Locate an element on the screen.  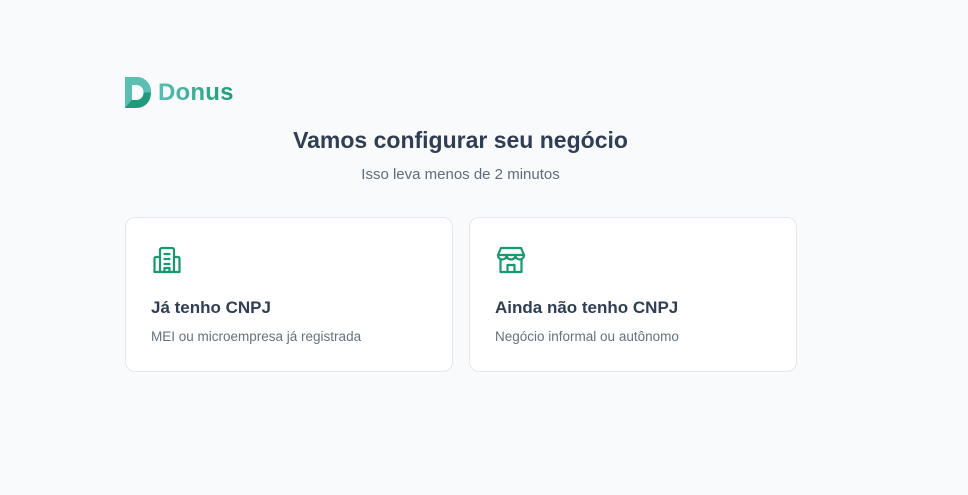
option-title: Ainda não tenho CNPJ is located at coordinates (587, 307).